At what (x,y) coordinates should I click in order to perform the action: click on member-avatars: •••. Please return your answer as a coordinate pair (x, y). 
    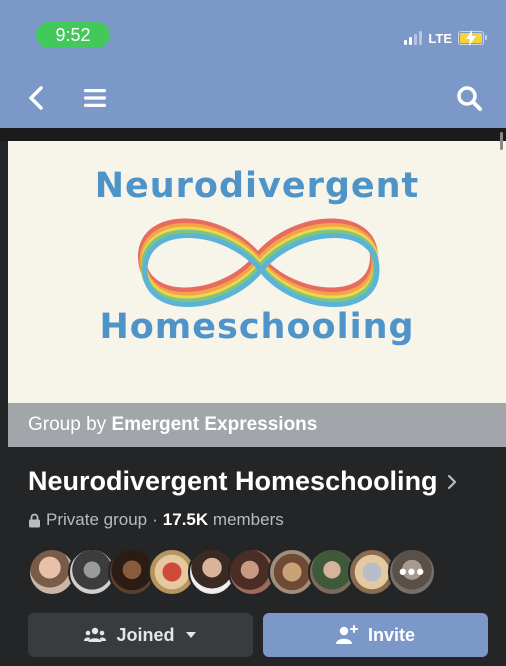
    Looking at the image, I should click on (248, 572).